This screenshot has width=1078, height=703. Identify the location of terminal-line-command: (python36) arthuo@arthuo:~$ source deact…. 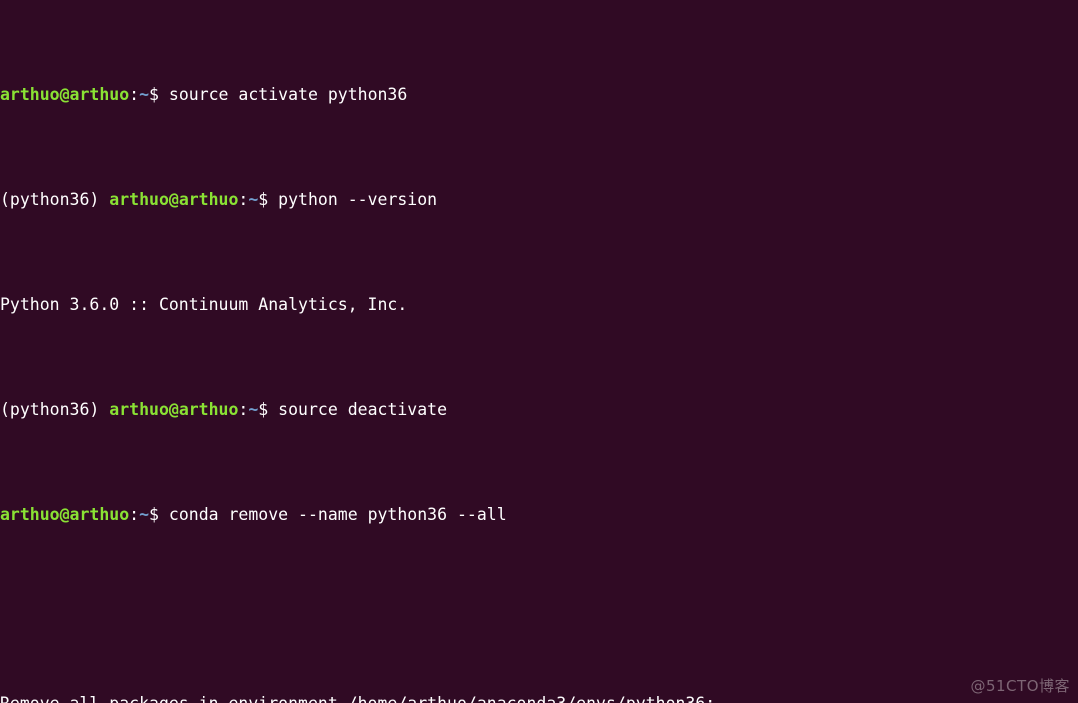
(539, 409).